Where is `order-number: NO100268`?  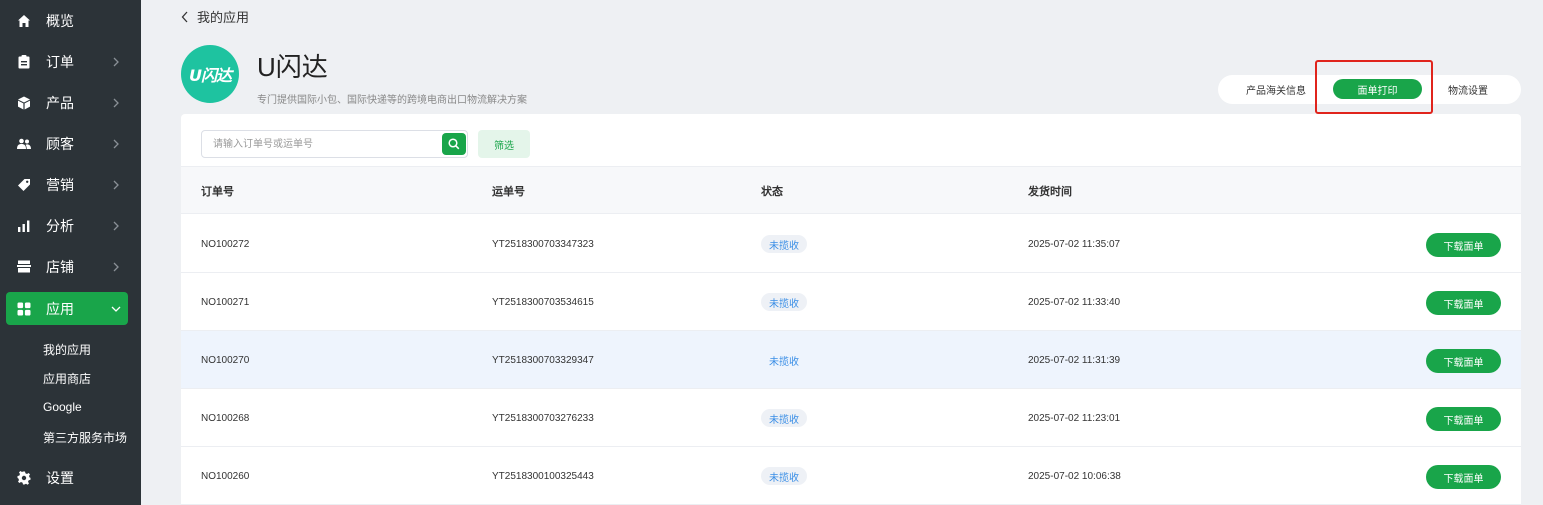 order-number: NO100268 is located at coordinates (225, 418).